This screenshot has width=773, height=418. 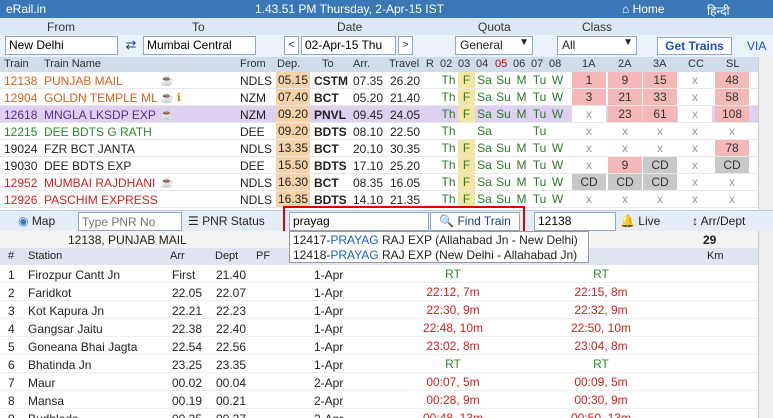 What do you see at coordinates (361, 64) in the screenshot?
I see `col-arr: Arr.` at bounding box center [361, 64].